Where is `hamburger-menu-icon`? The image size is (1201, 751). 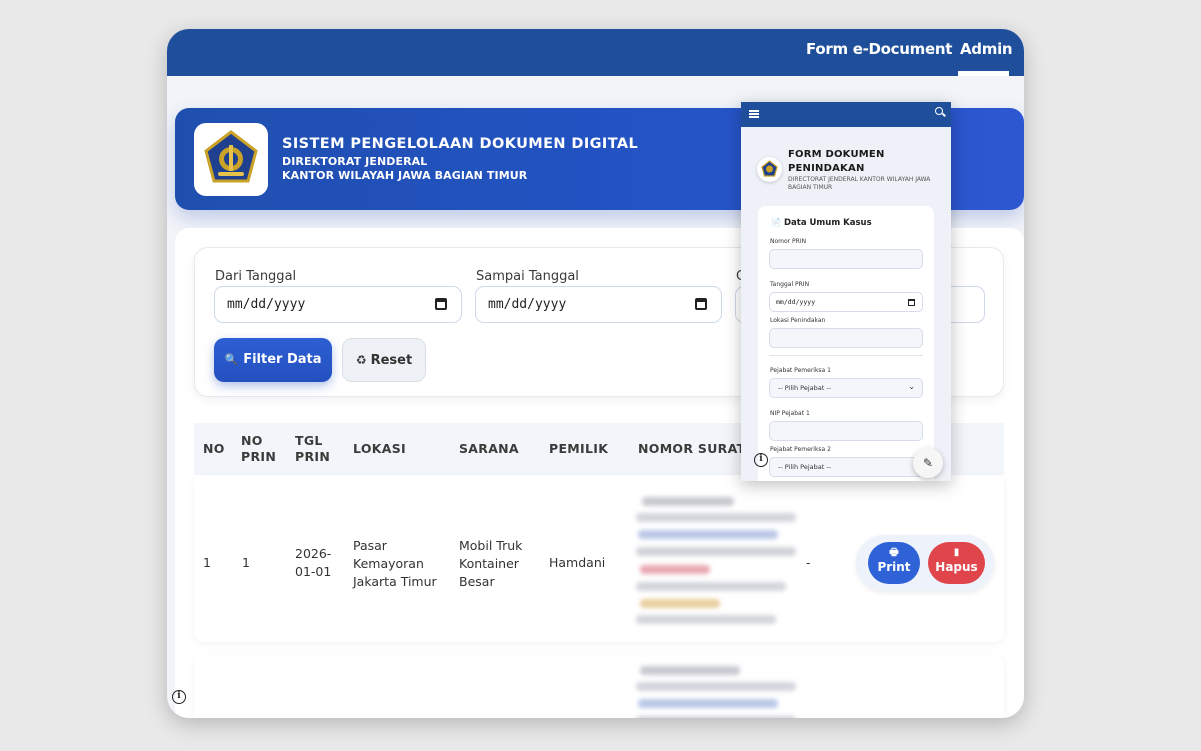
hamburger-menu-icon is located at coordinates (754, 114).